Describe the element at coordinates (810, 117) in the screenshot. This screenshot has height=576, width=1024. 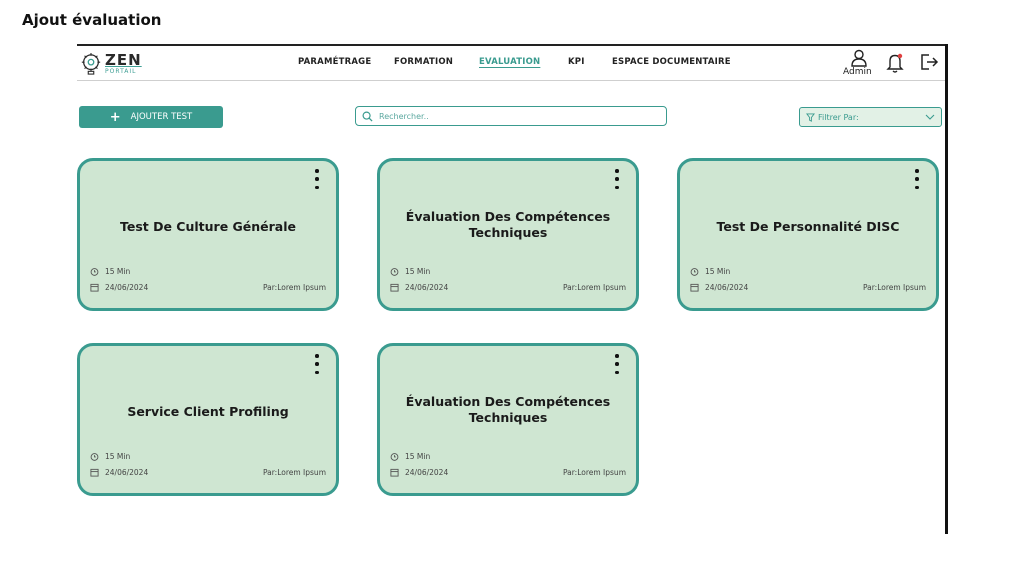
I see `filter-funnel-icon` at that location.